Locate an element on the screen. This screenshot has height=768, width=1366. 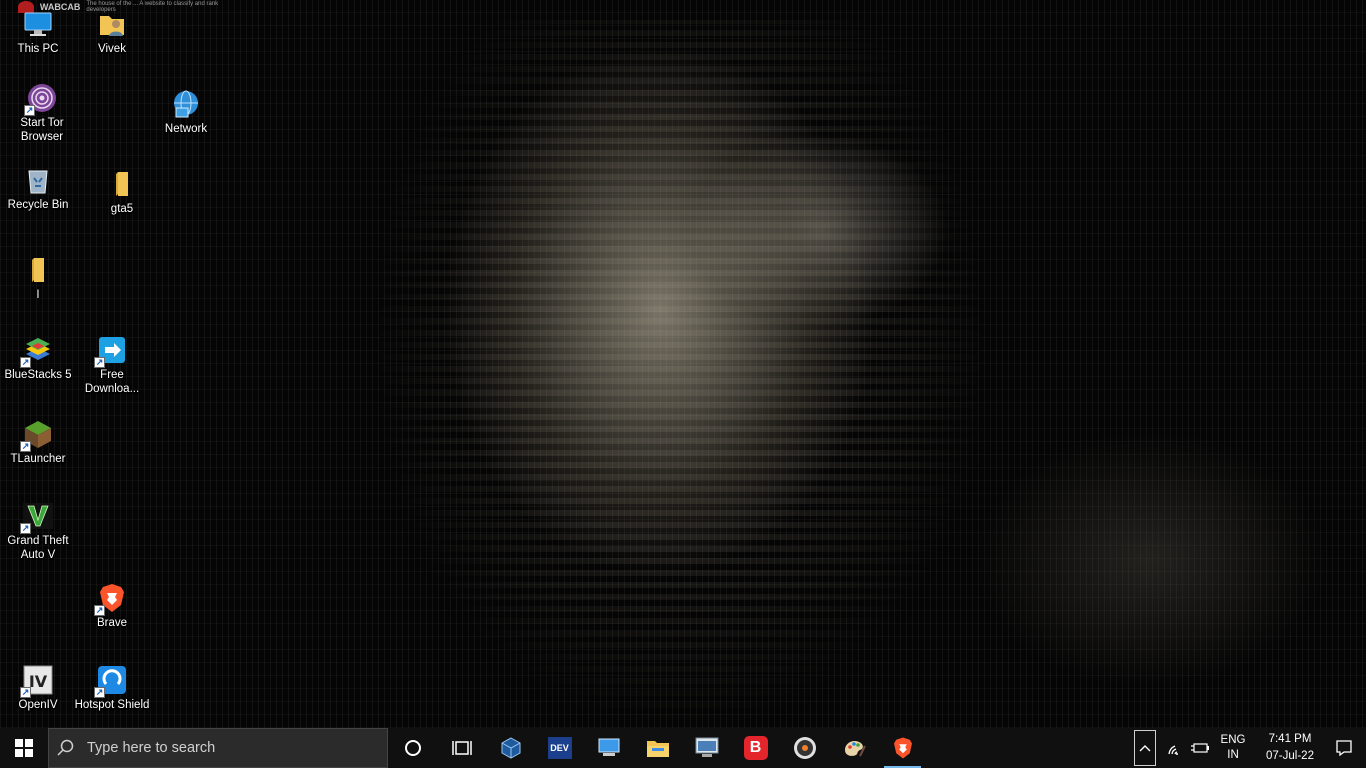
tor-browser-icon: ↗ is located at coordinates (41, 99).